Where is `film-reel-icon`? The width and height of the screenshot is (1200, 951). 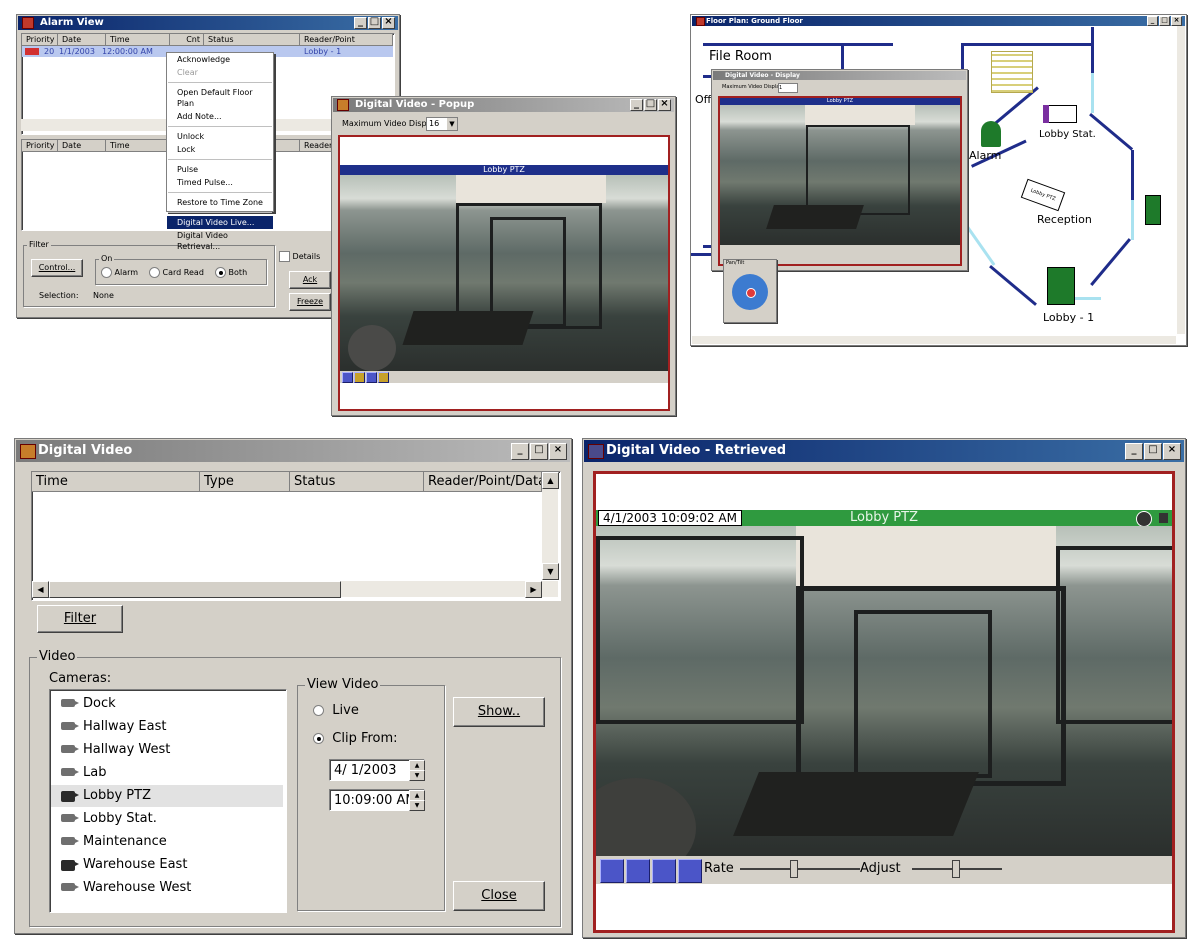
film-reel-icon is located at coordinates (1144, 519).